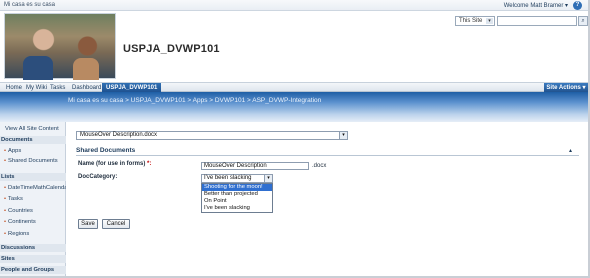 This screenshot has height=278, width=590. I want to click on name-field-label: Name (for use in forms) *:, so click(114, 164).